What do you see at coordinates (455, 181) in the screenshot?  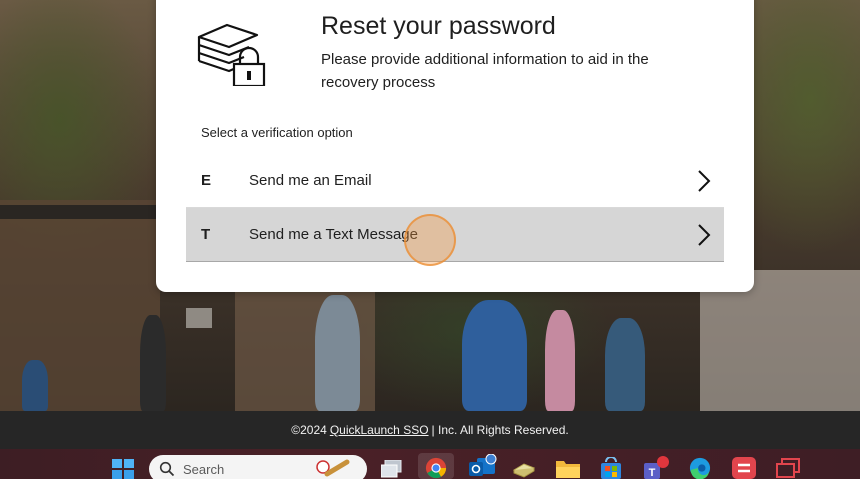 I see `email-verification-option: E Send me an Email` at bounding box center [455, 181].